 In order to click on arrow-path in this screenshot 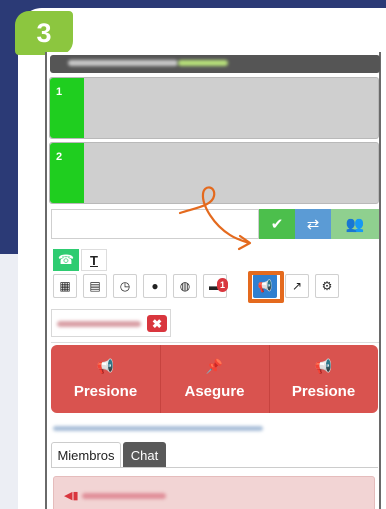, I will do `click(214, 215)`.